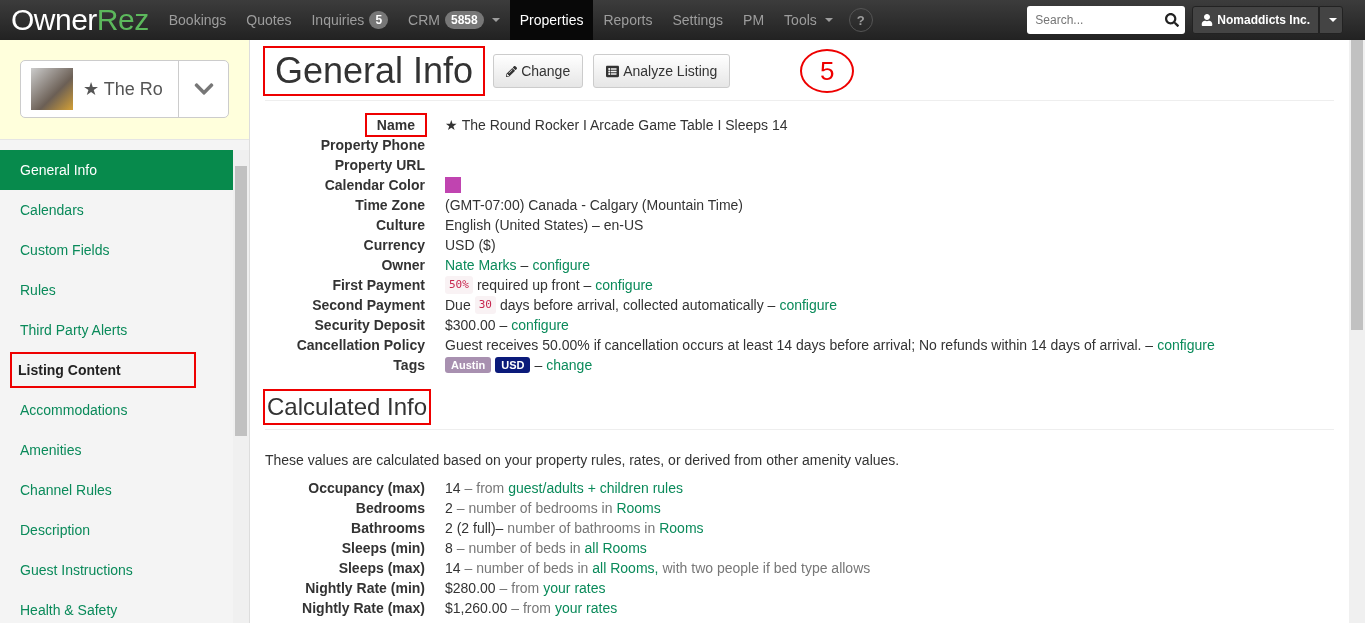  I want to click on field-label: Cancellation Policy, so click(360, 345).